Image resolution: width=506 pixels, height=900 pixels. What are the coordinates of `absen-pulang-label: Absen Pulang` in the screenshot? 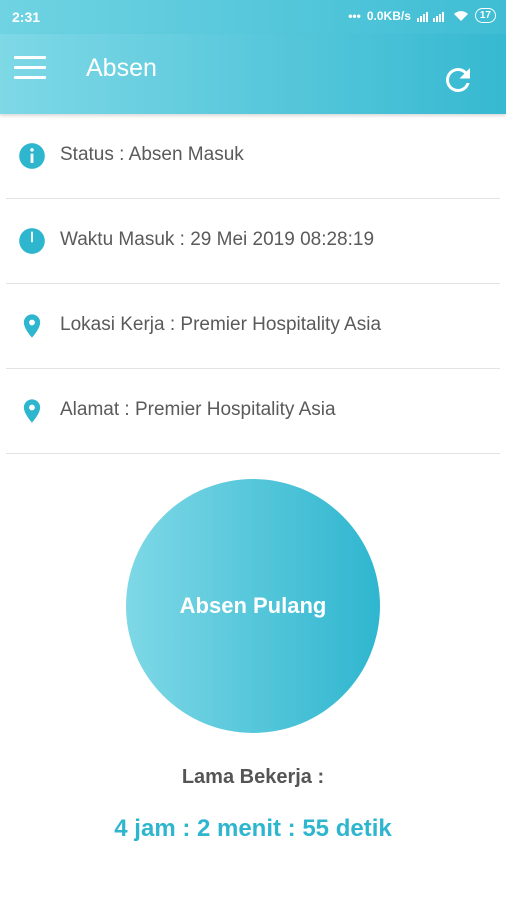 It's located at (253, 605).